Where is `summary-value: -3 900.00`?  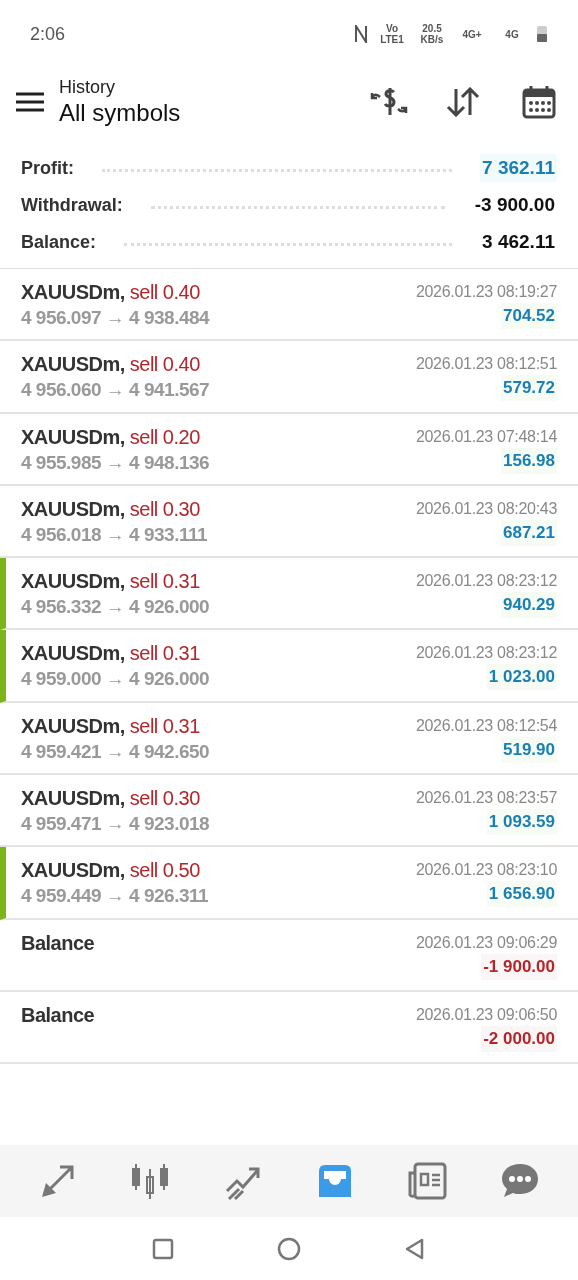 summary-value: -3 900.00 is located at coordinates (514, 204).